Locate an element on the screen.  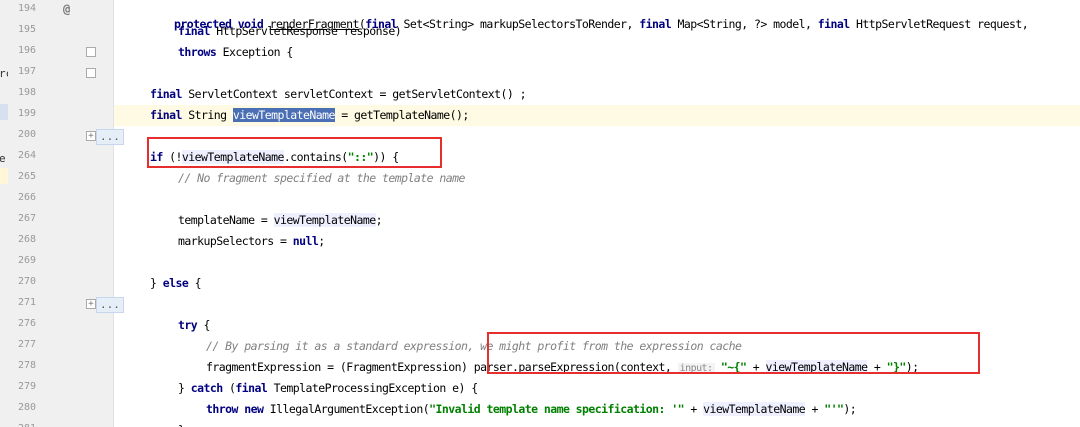
line-number: 198 is located at coordinates (27, 92).